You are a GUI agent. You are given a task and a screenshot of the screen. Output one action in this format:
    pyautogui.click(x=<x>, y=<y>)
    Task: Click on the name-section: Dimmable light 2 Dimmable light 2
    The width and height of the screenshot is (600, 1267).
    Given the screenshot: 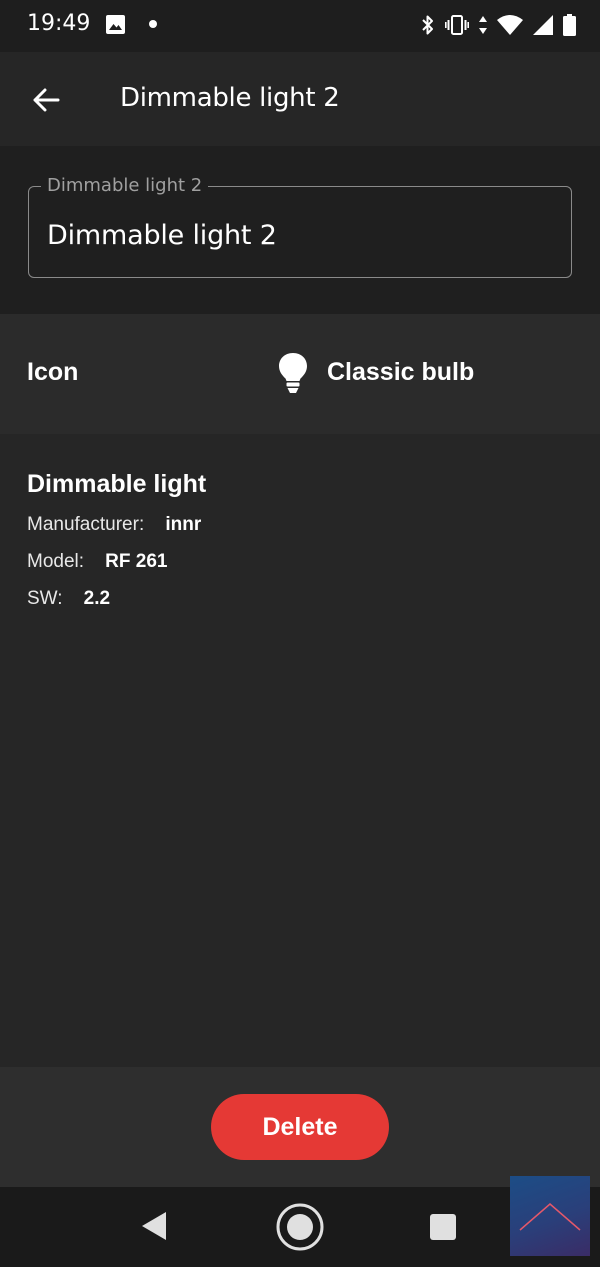 What is the action you would take?
    pyautogui.click(x=300, y=230)
    